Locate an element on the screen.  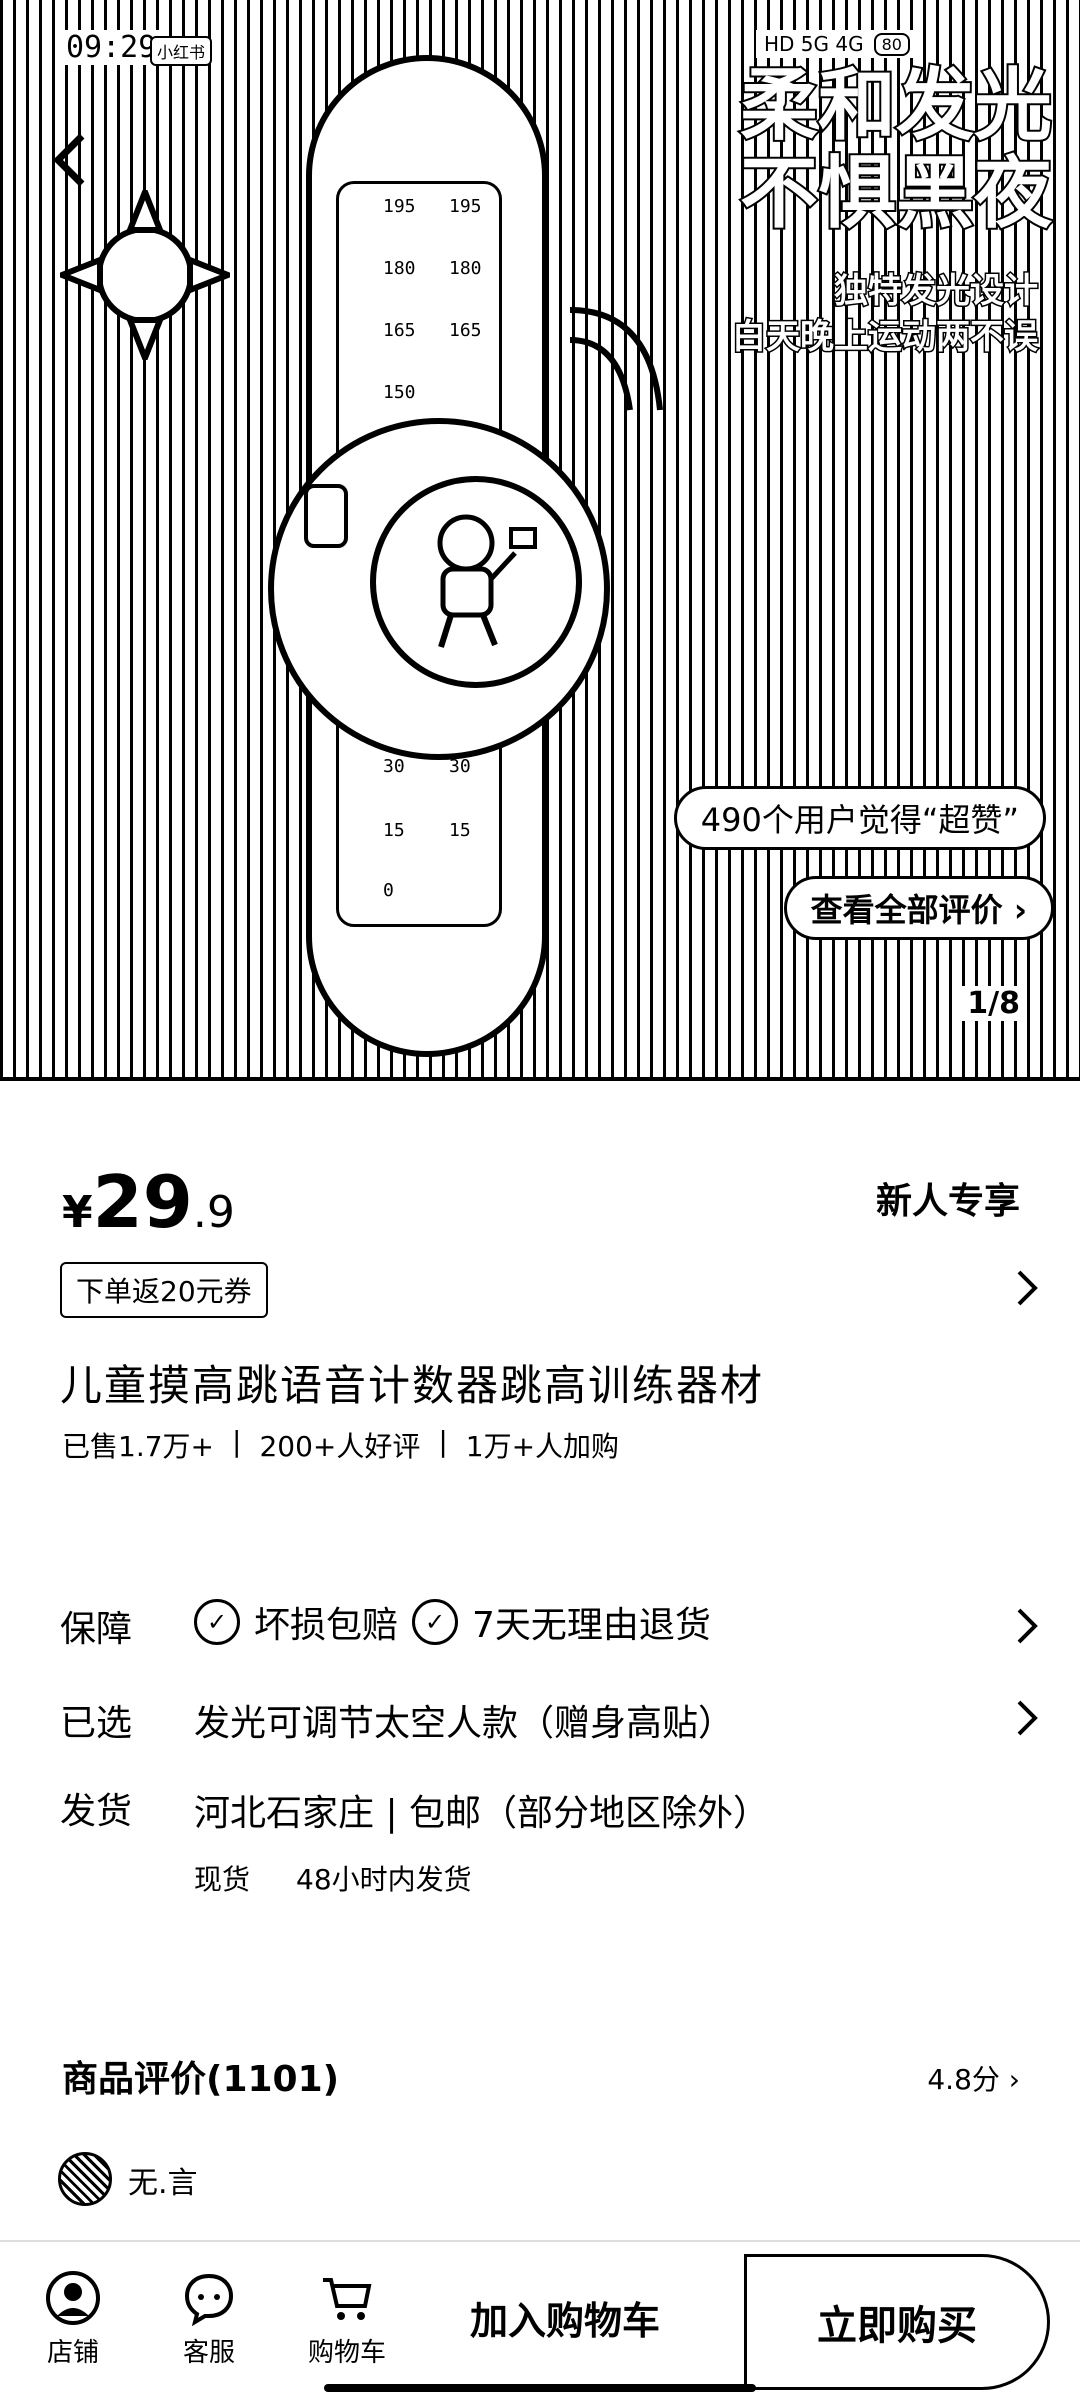
home-indicator is located at coordinates (540, 2388).